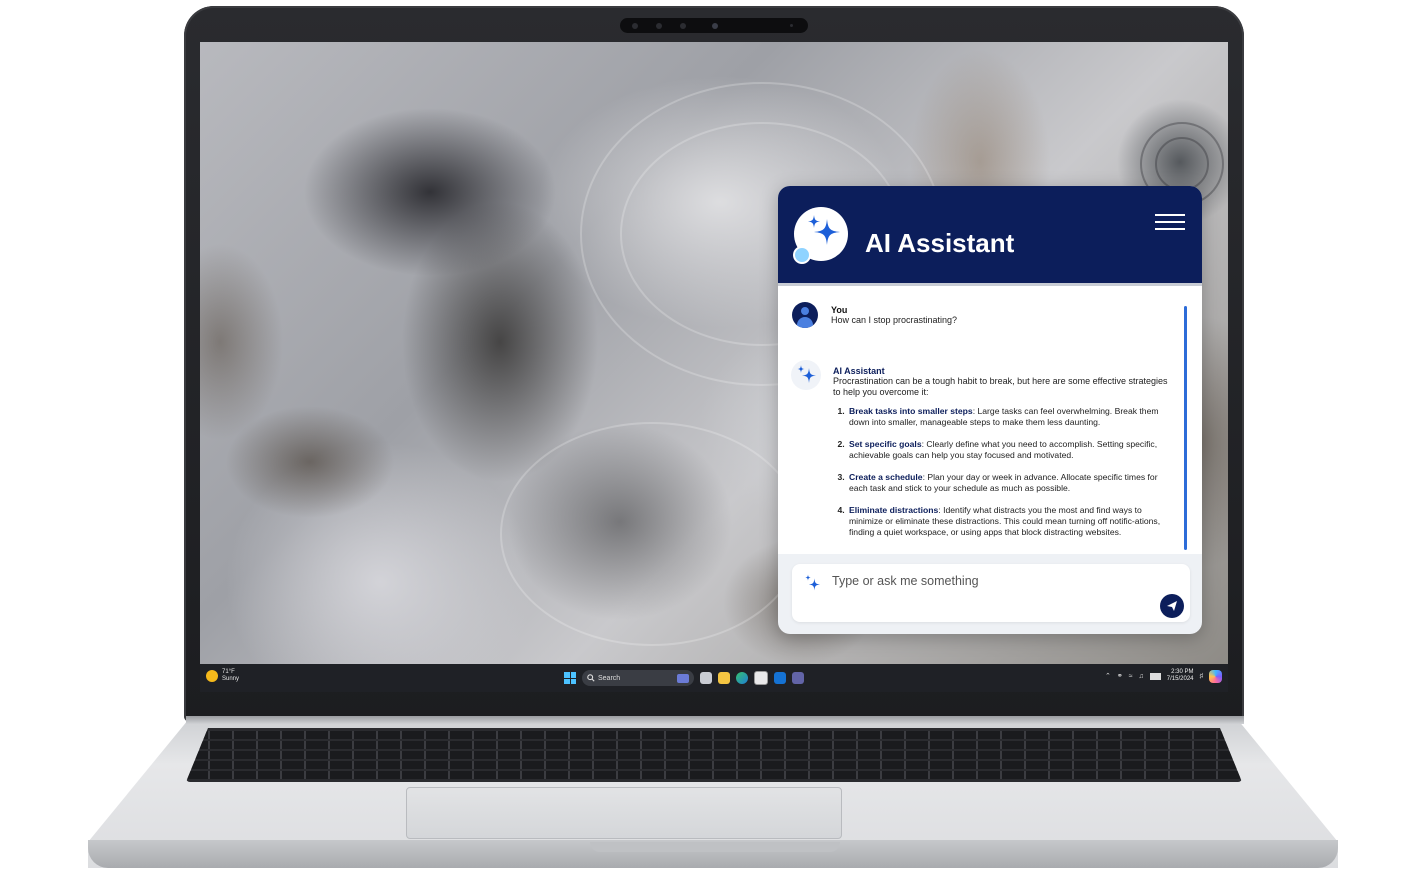  What do you see at coordinates (1180, 679) in the screenshot?
I see `clock-date: 7/15/2024` at bounding box center [1180, 679].